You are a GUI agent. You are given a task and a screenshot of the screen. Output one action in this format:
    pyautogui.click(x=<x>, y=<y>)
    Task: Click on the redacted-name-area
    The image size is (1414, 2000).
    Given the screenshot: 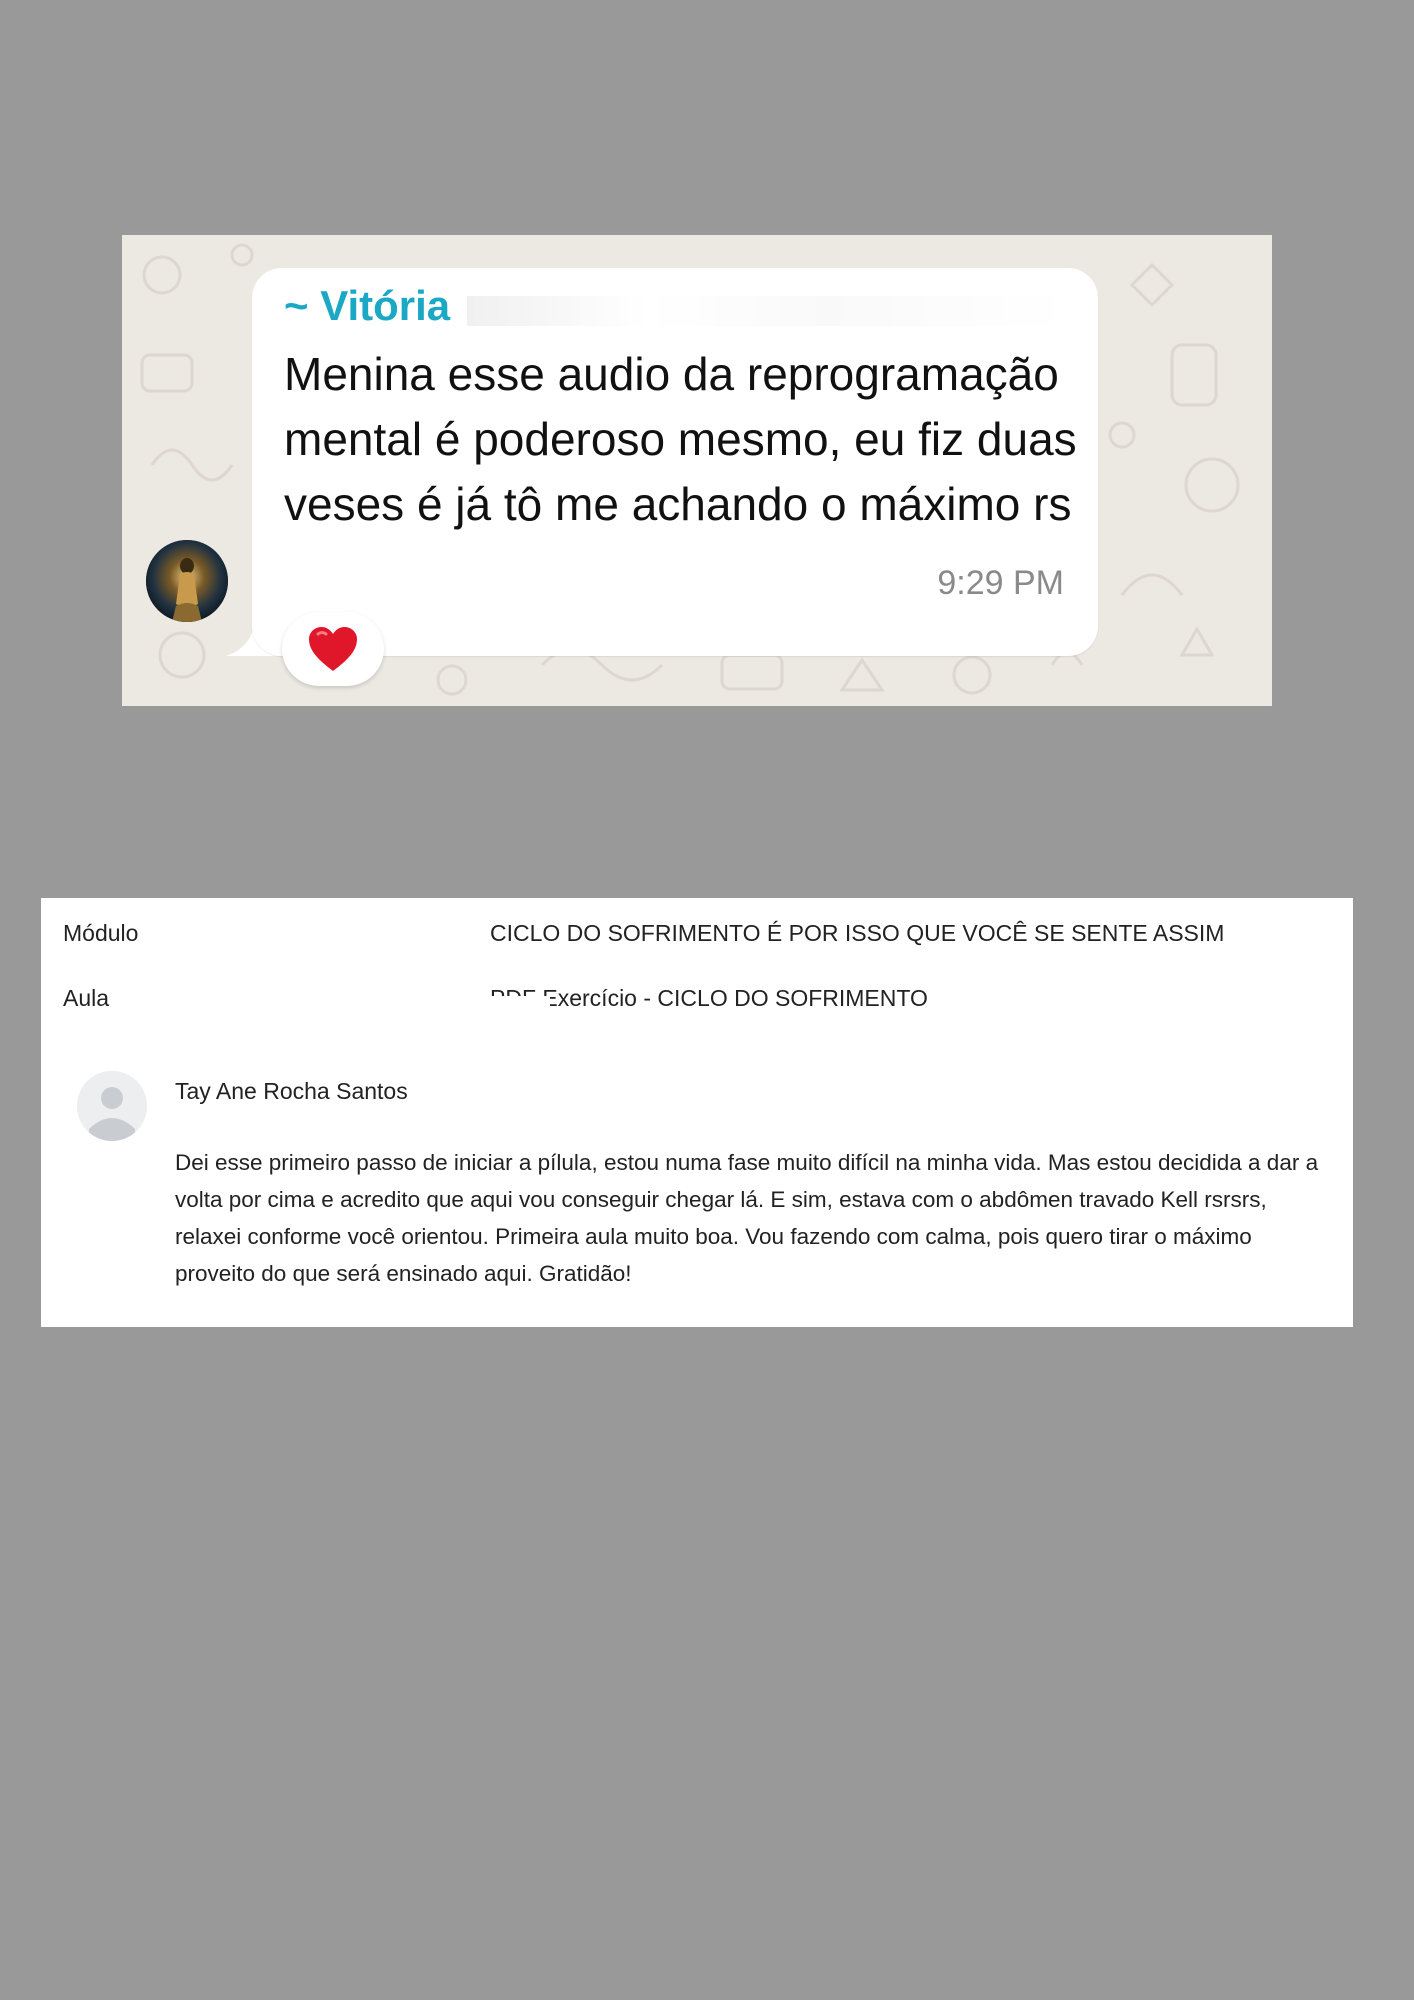 What is the action you would take?
    pyautogui.click(x=767, y=311)
    